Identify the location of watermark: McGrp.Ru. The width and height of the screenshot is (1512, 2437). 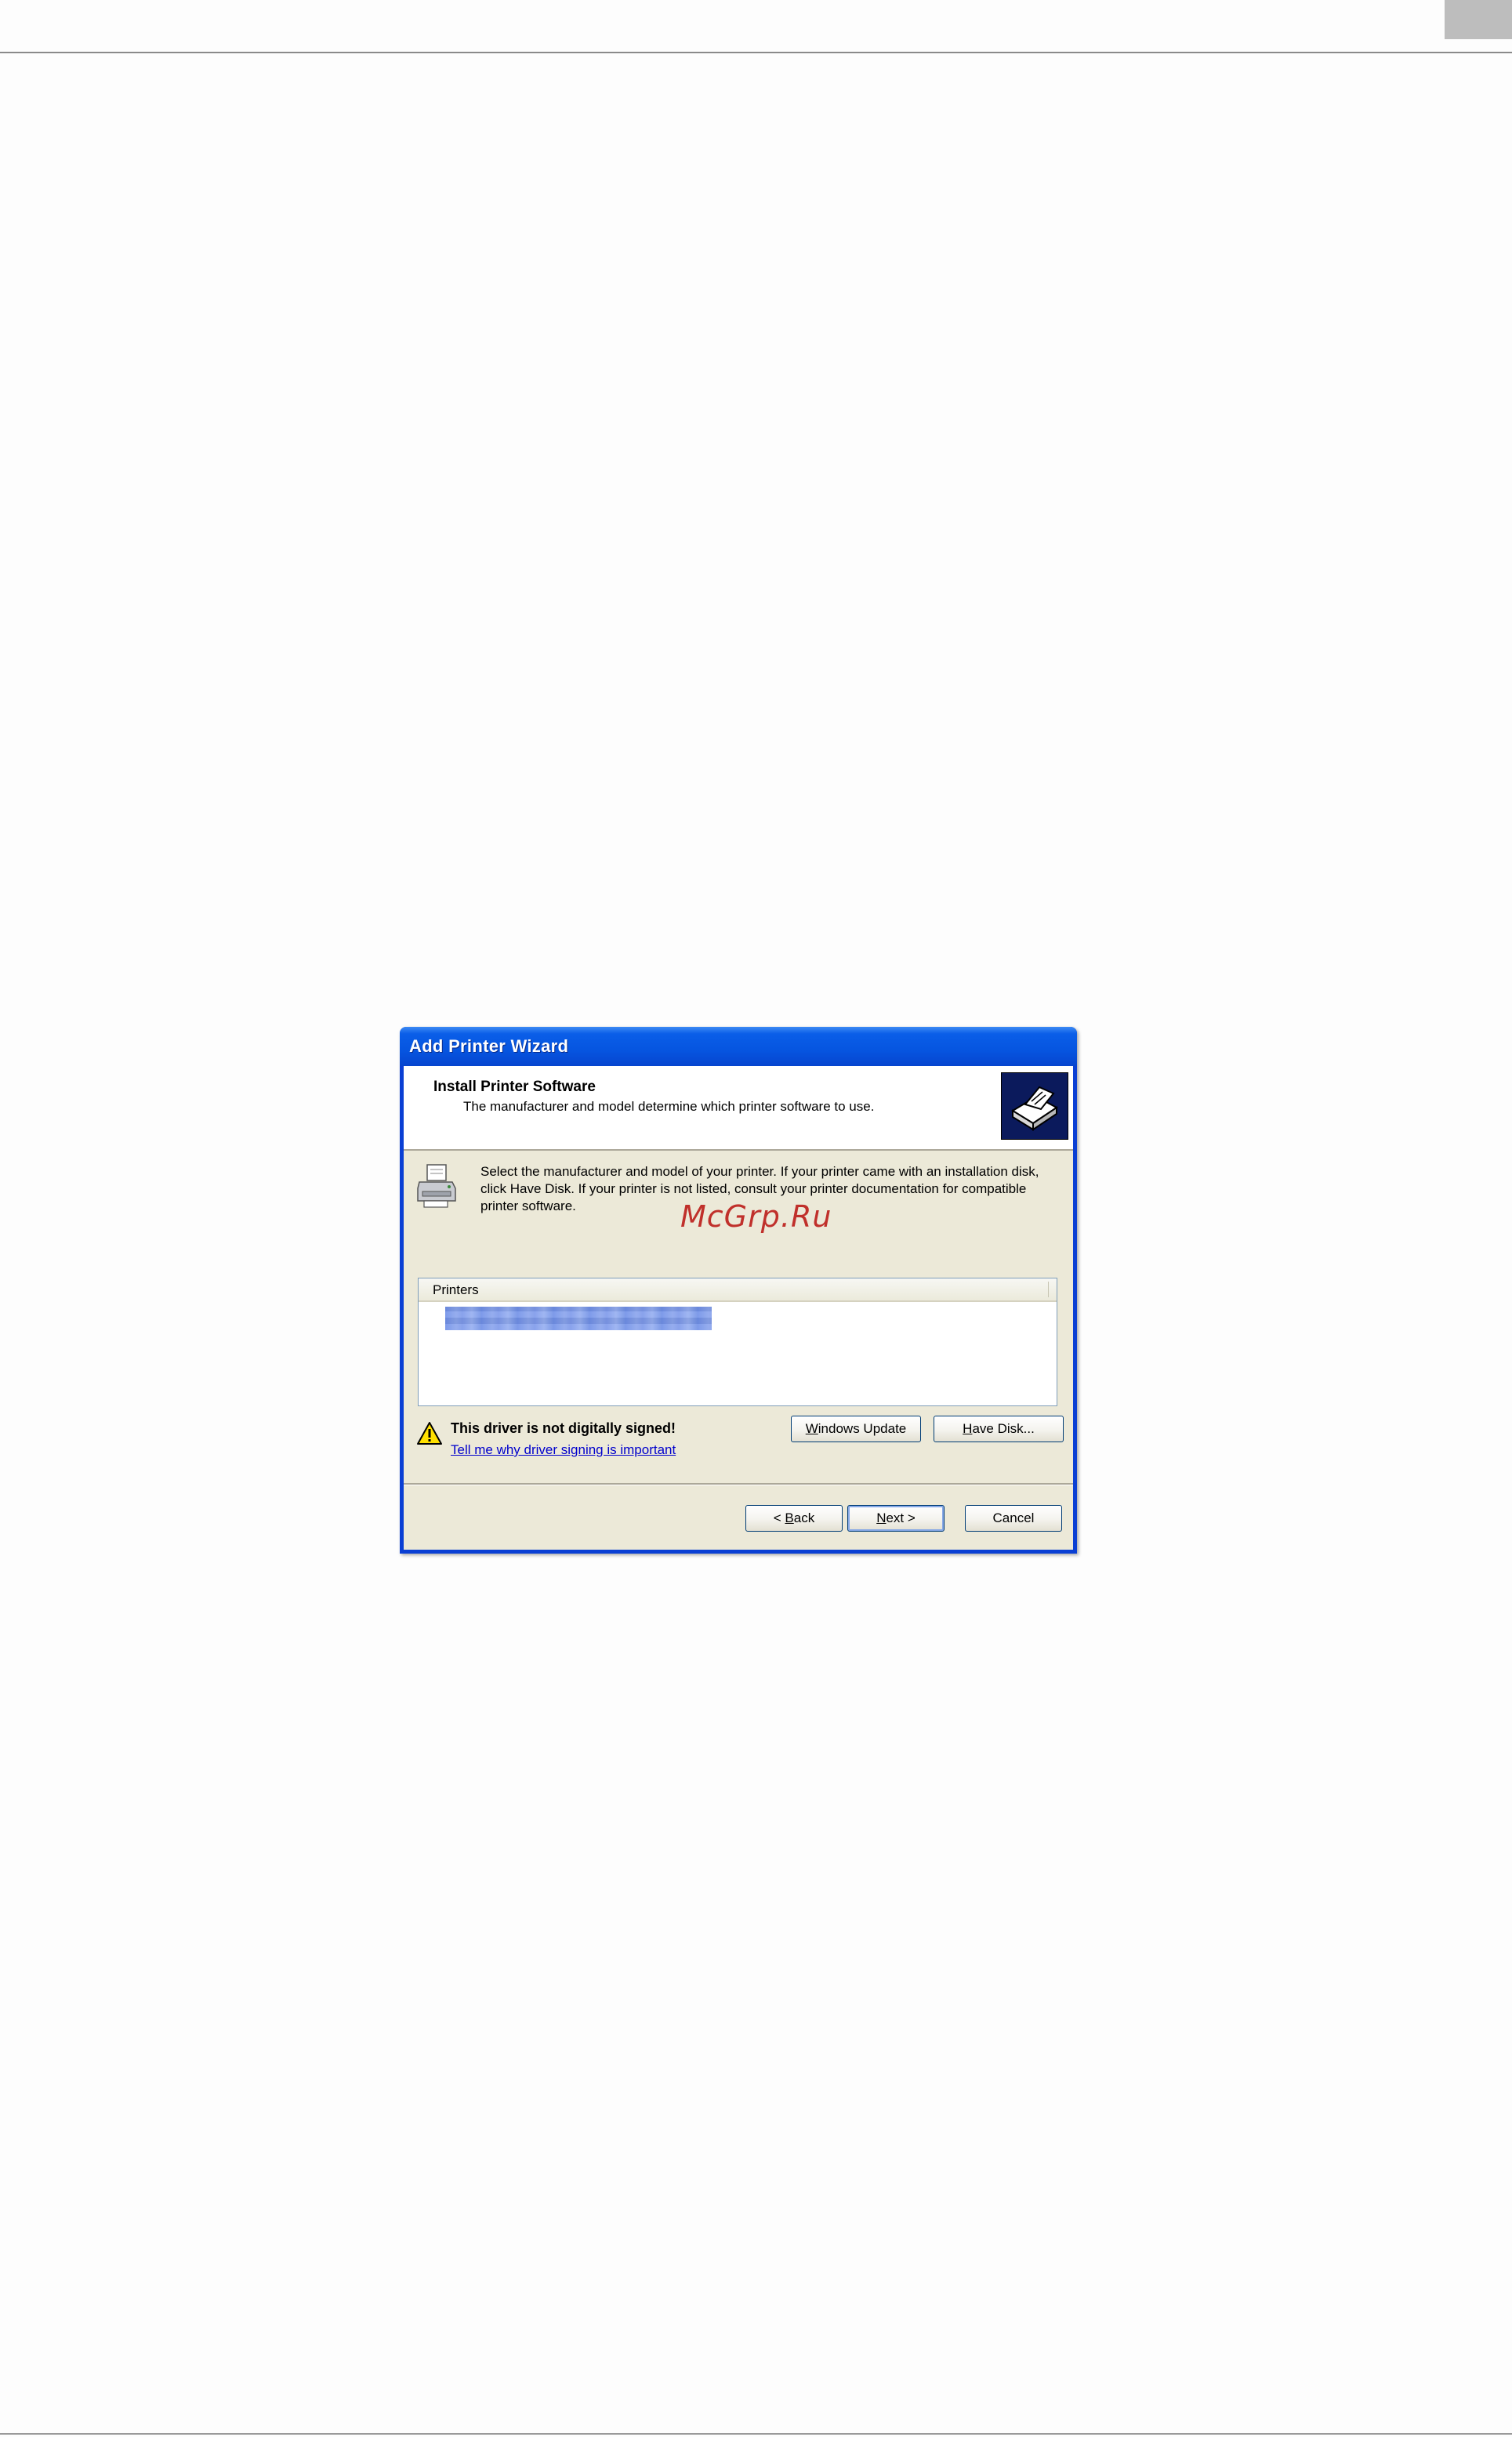
(756, 1216).